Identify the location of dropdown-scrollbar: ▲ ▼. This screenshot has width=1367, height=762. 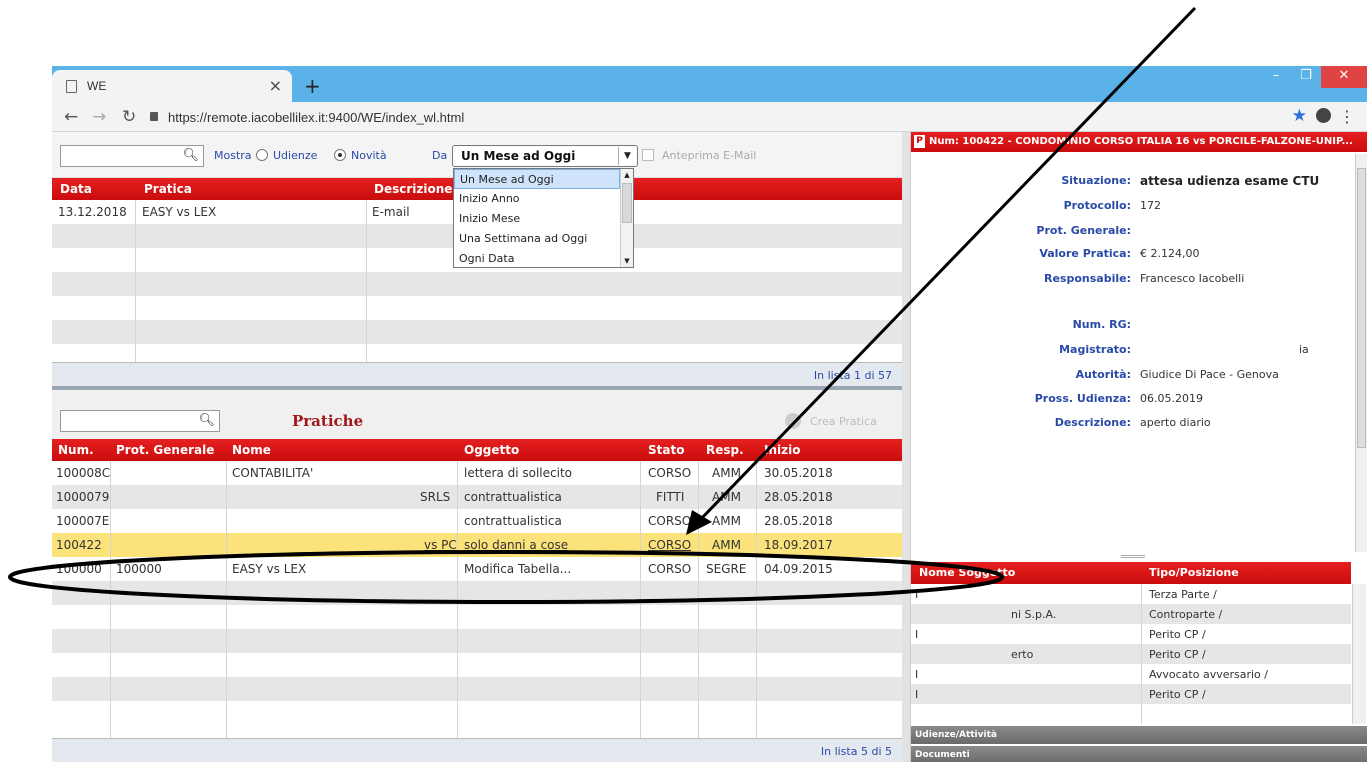
(626, 218).